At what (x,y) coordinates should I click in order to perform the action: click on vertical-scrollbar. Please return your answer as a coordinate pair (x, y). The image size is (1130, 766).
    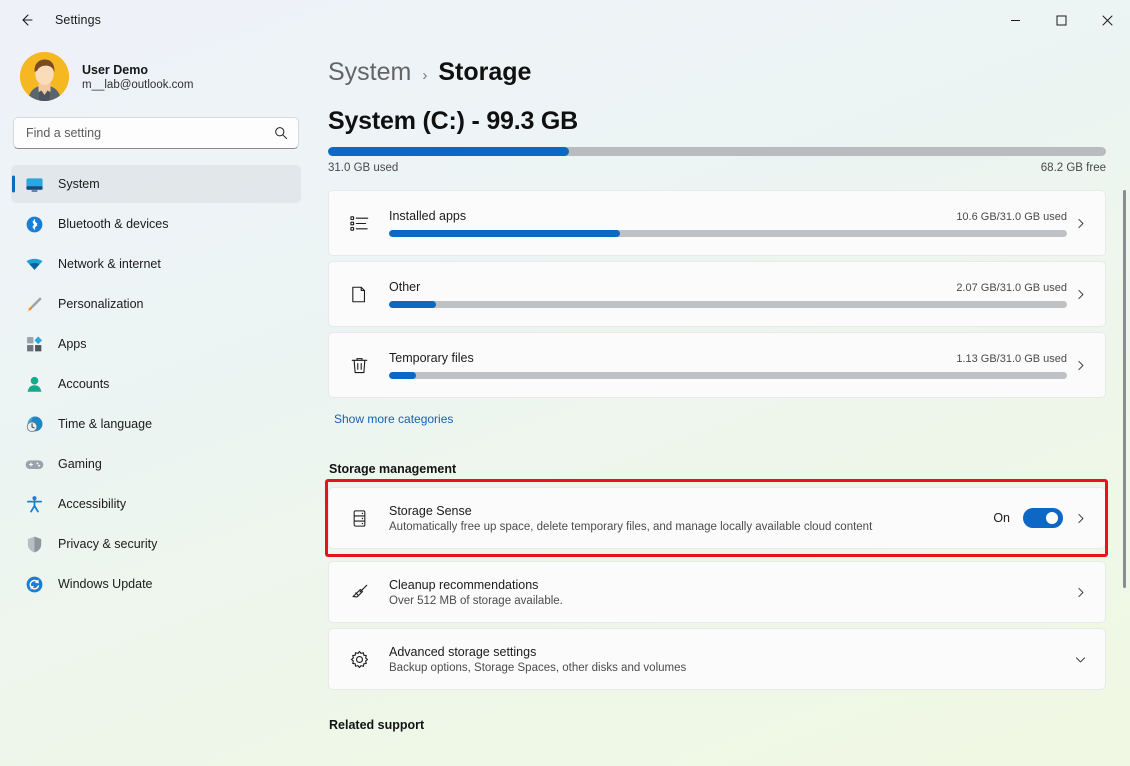
    Looking at the image, I should click on (1124, 389).